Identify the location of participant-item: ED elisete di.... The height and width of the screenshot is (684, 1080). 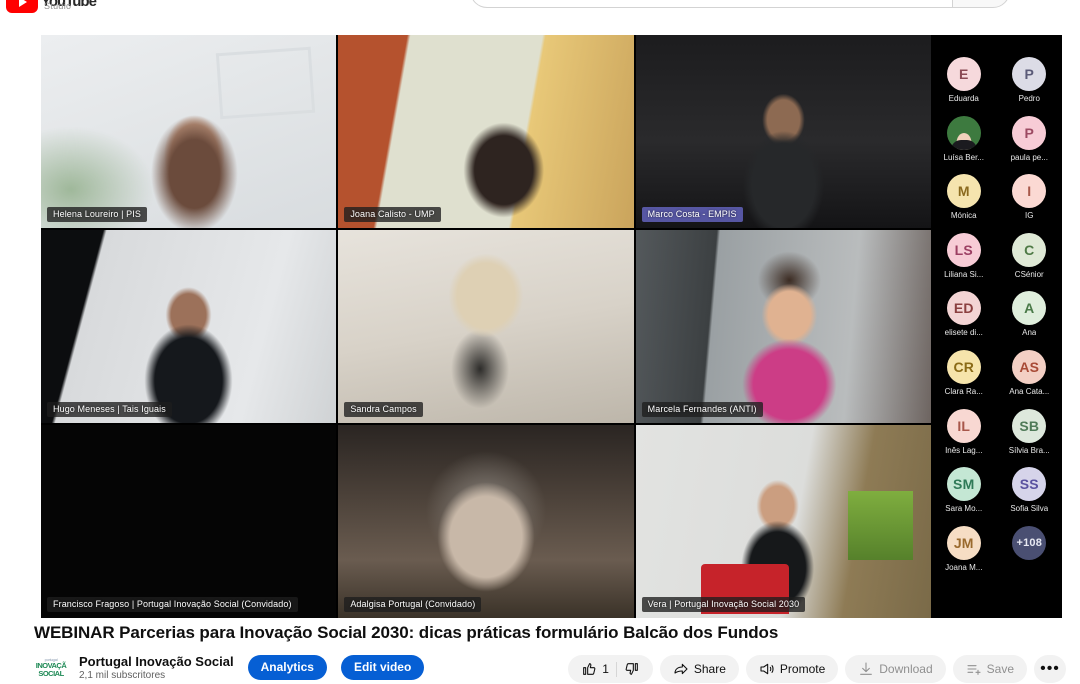
(964, 320).